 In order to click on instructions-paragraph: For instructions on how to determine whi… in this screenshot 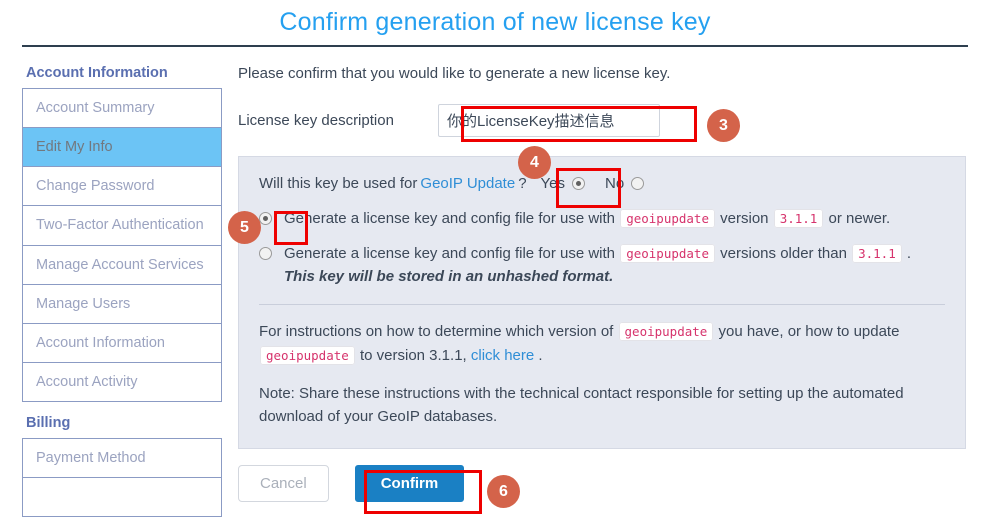, I will do `click(602, 343)`.